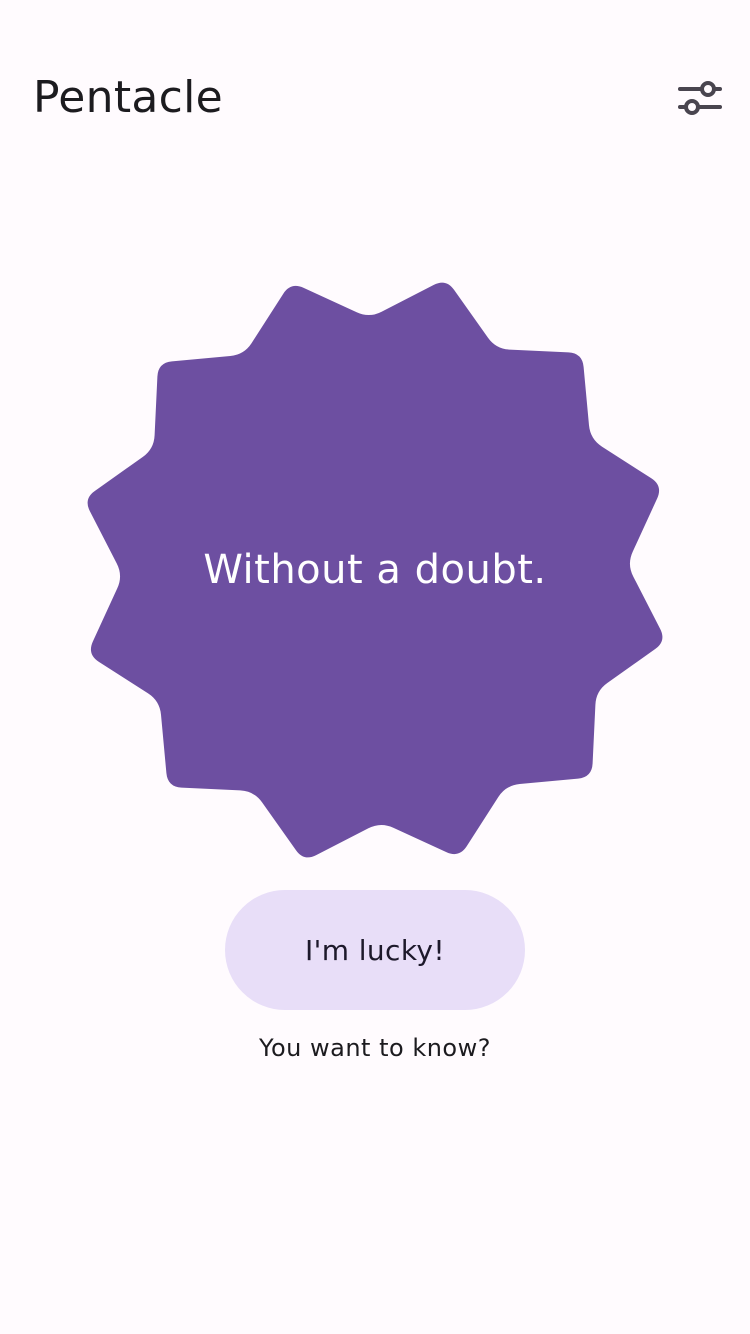 This screenshot has height=1334, width=750. I want to click on status-bar, so click(375, 20).